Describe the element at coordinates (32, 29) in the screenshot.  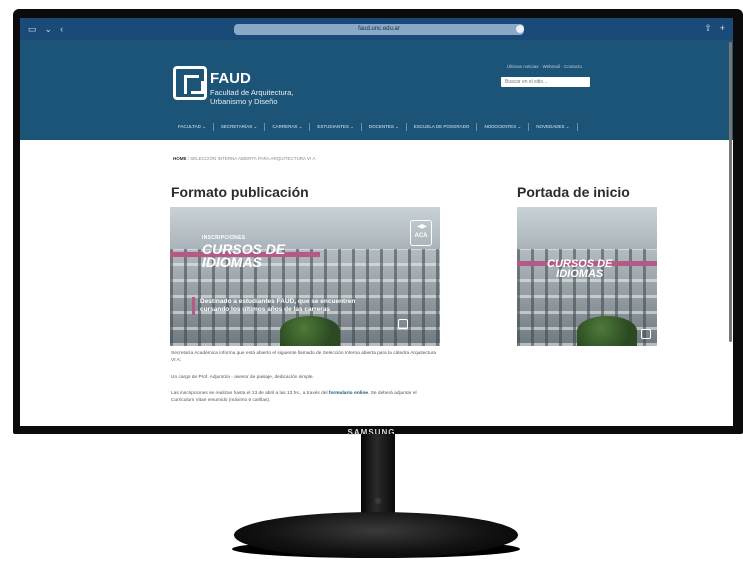
I see `sidebar-icon: ▭` at that location.